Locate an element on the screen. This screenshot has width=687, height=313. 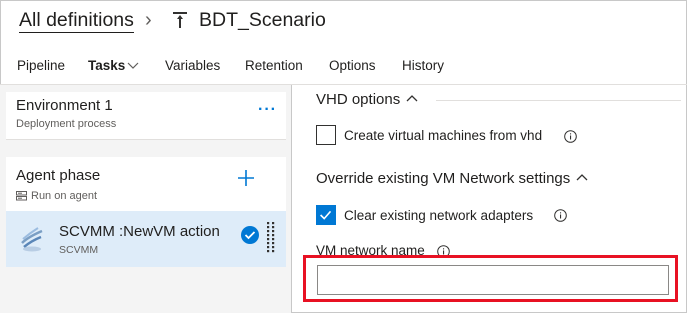
tab-tasks: Tasks is located at coordinates (106, 66).